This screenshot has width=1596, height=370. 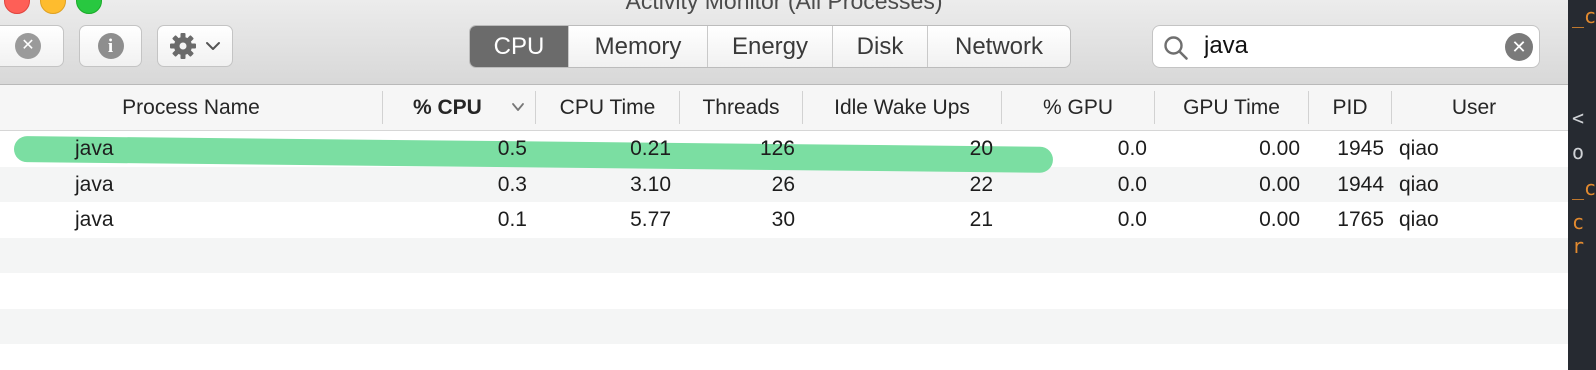 I want to click on column-header-idle-wake-ups: Idle Wake Ups, so click(x=902, y=107).